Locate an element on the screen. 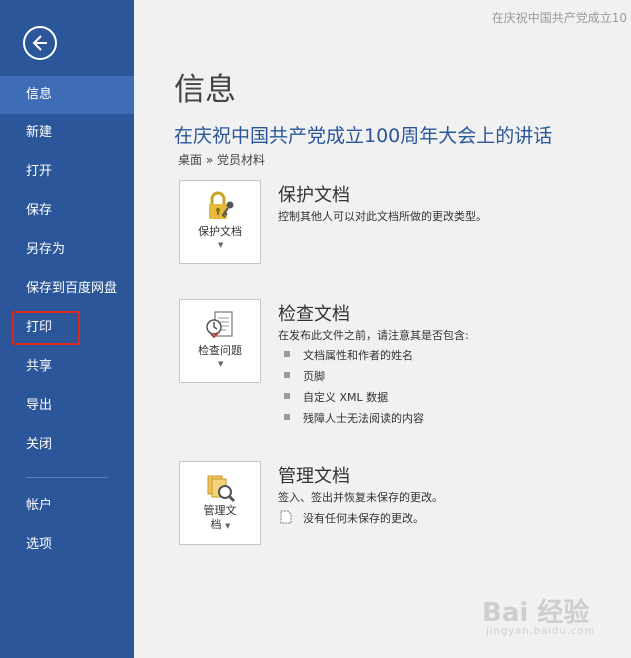 Image resolution: width=631 pixels, height=658 pixels. sidebar-item-share: 共享 is located at coordinates (67, 367).